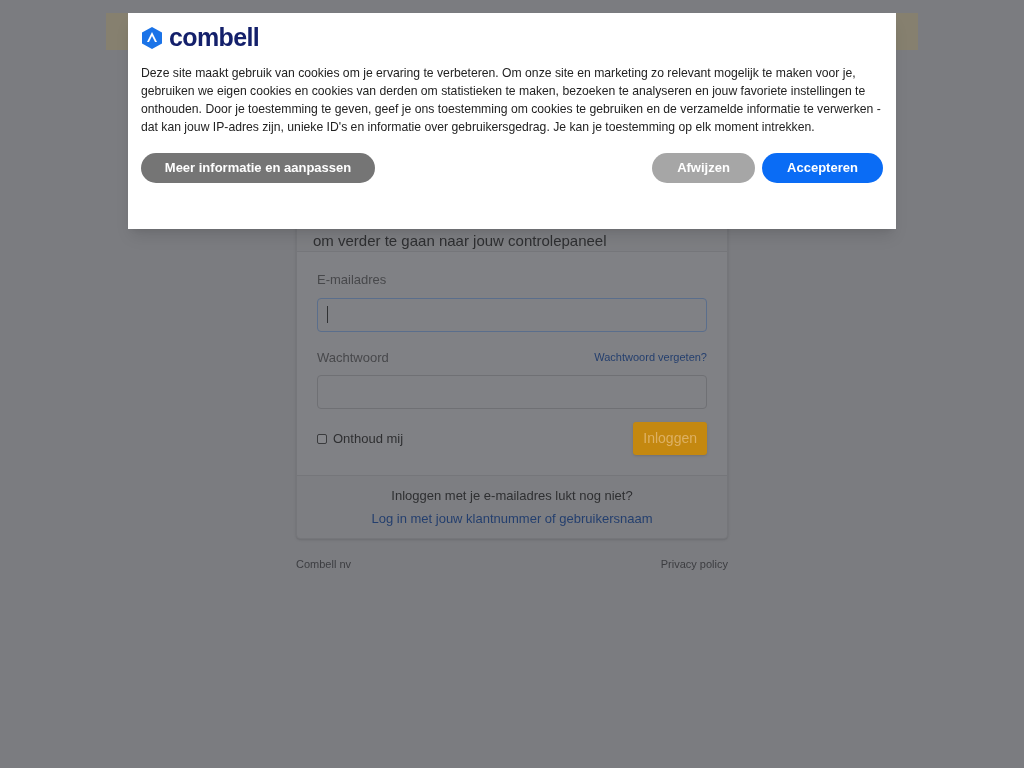 The width and height of the screenshot is (1024, 768). What do you see at coordinates (360, 438) in the screenshot?
I see `remember-checkbox: Onthoud mij` at bounding box center [360, 438].